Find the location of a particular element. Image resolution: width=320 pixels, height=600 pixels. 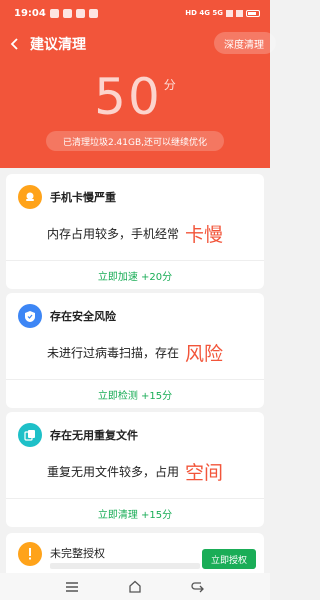

signal-icon is located at coordinates (229, 13).